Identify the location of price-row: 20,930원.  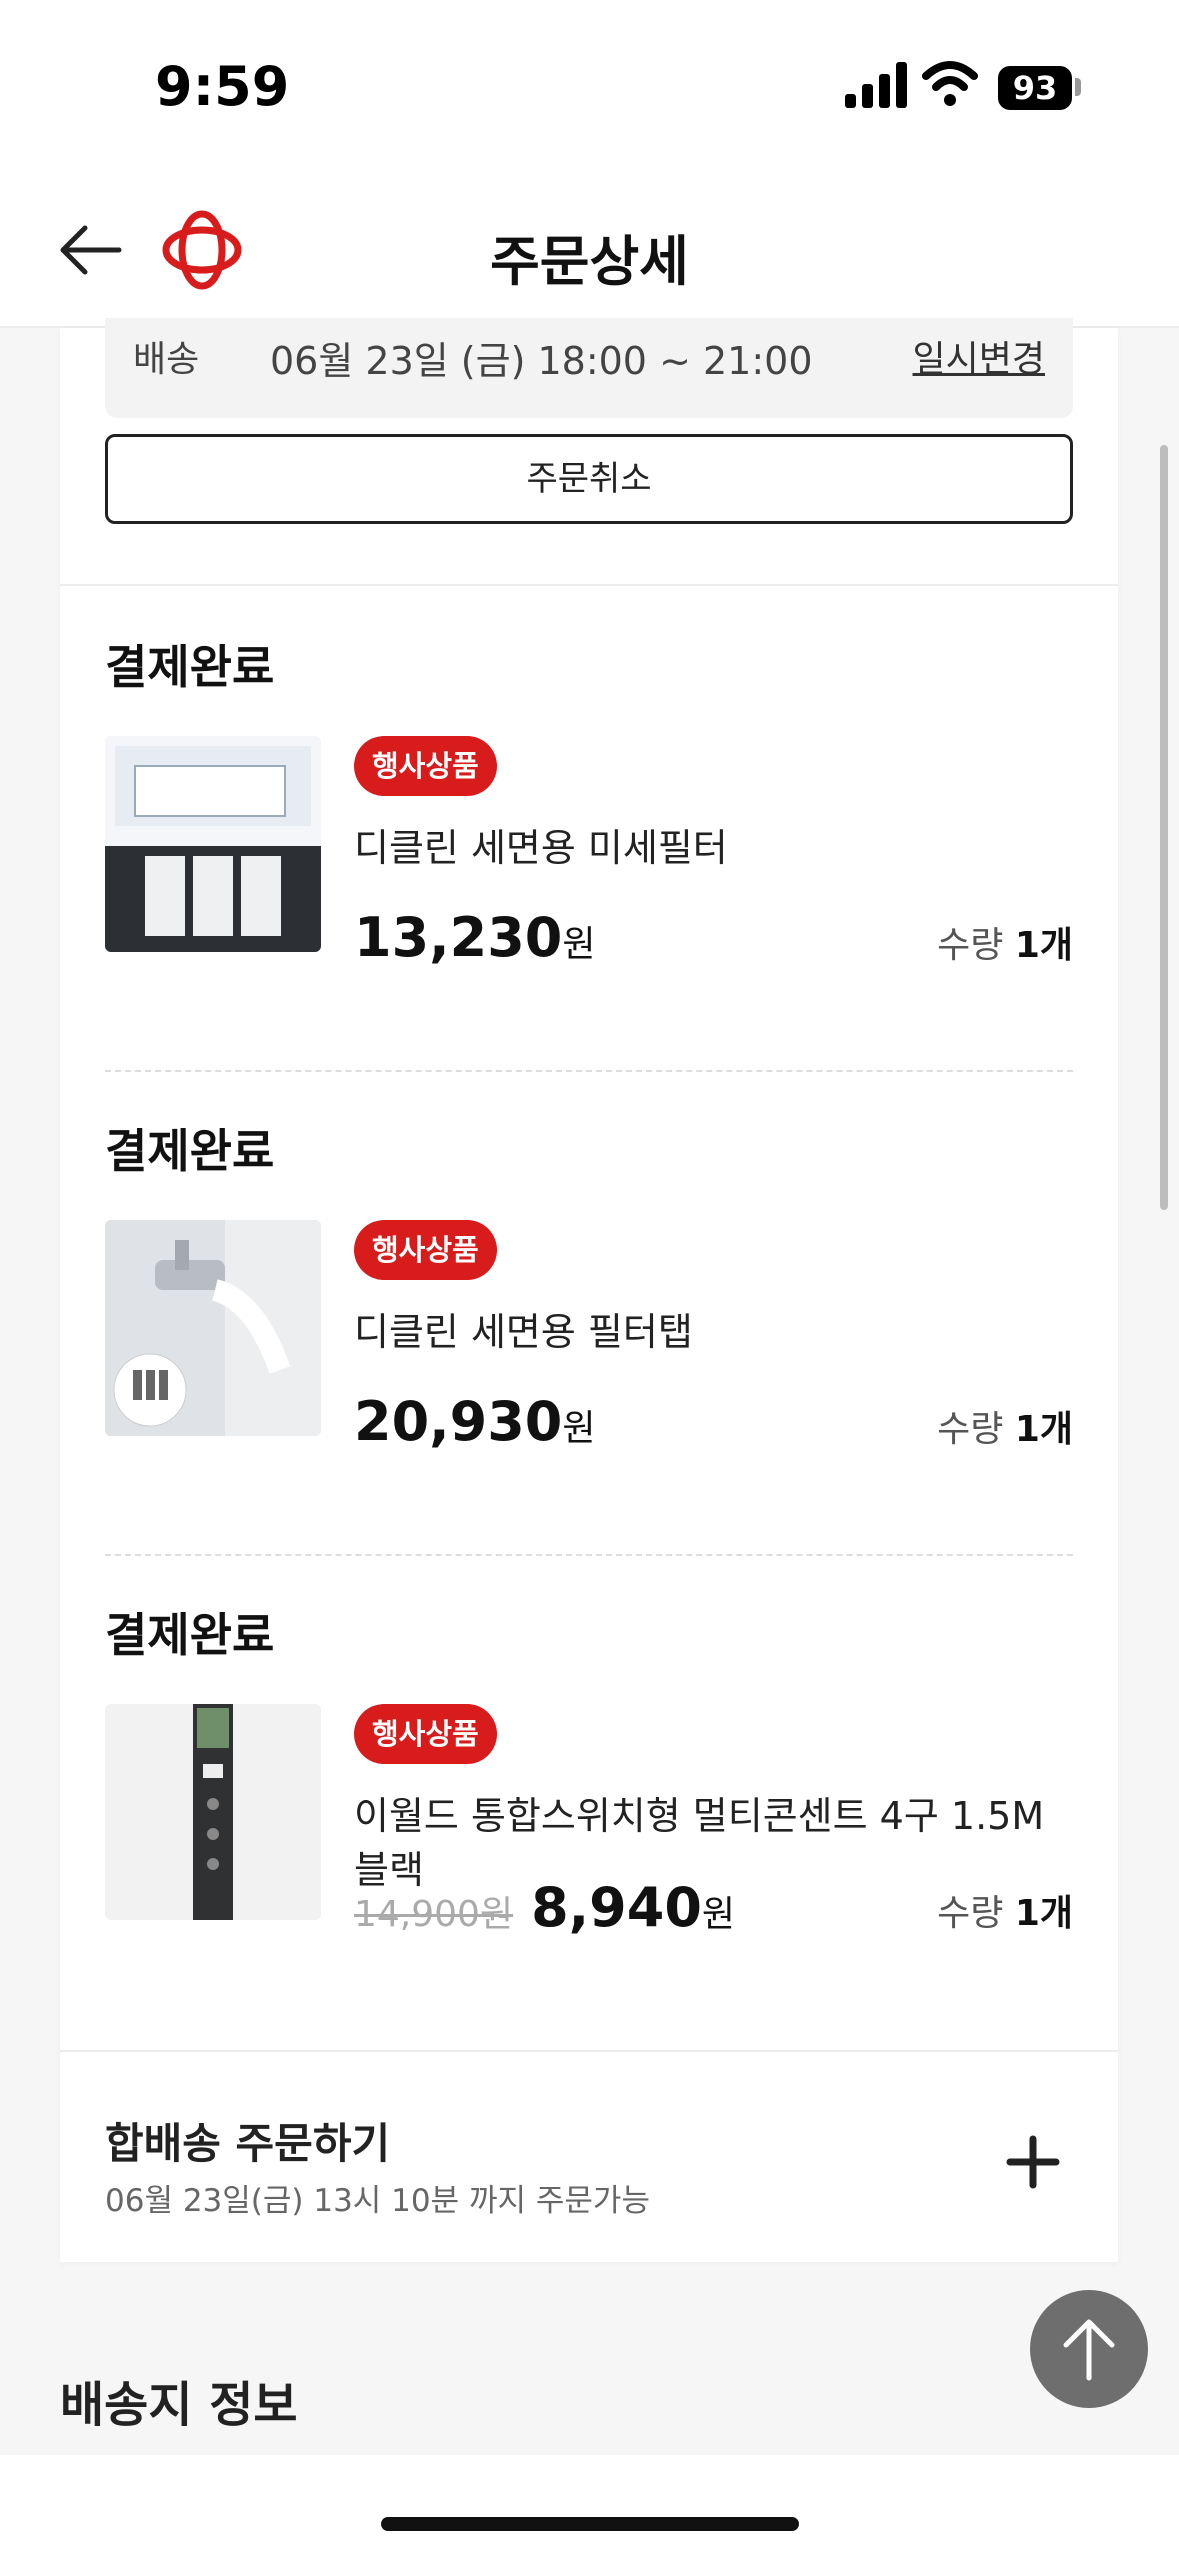
(475, 1425).